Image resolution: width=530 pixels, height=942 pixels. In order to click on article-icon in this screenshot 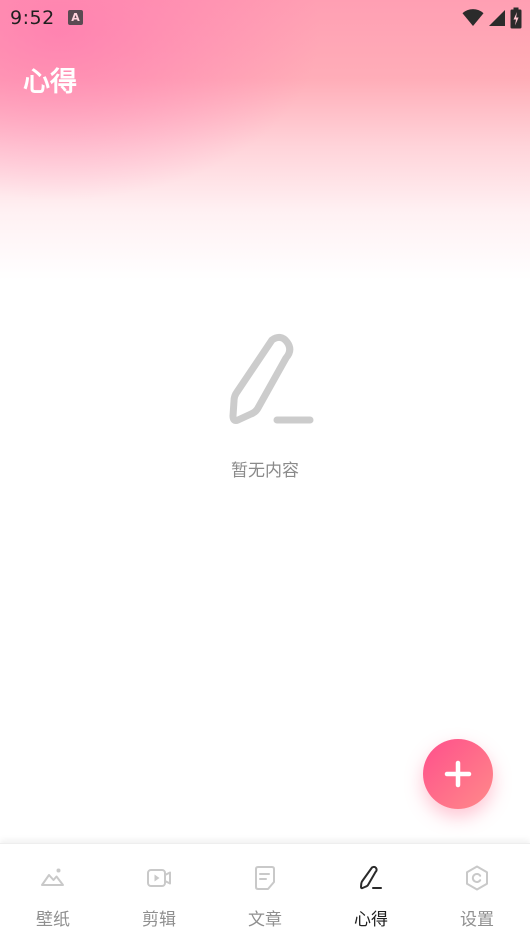, I will do `click(265, 878)`.